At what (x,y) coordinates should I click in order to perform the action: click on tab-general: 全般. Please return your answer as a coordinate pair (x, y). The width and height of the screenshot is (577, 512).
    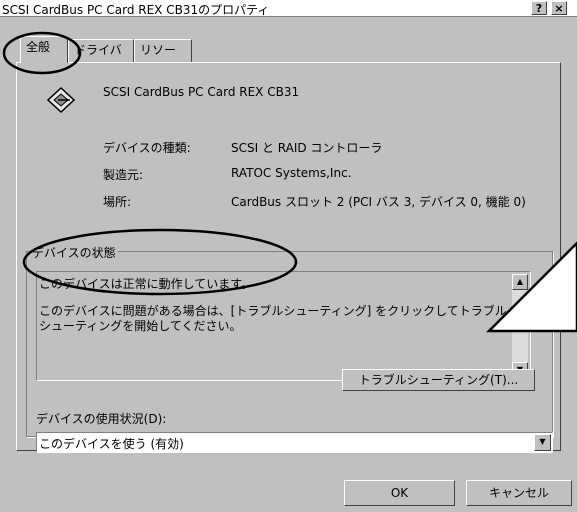
    Looking at the image, I should click on (44, 49).